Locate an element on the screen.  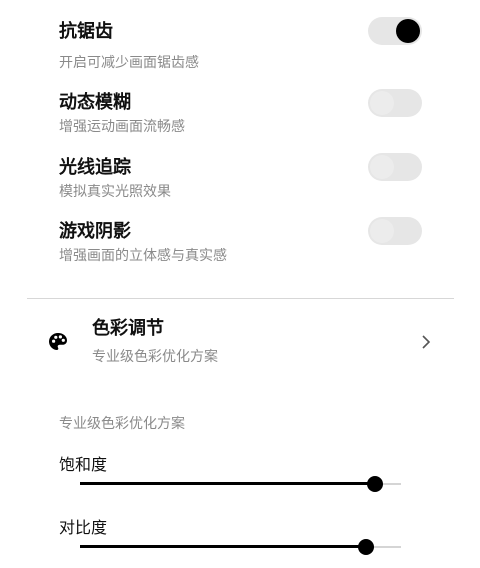
contrast-label: 对比度 is located at coordinates (83, 527).